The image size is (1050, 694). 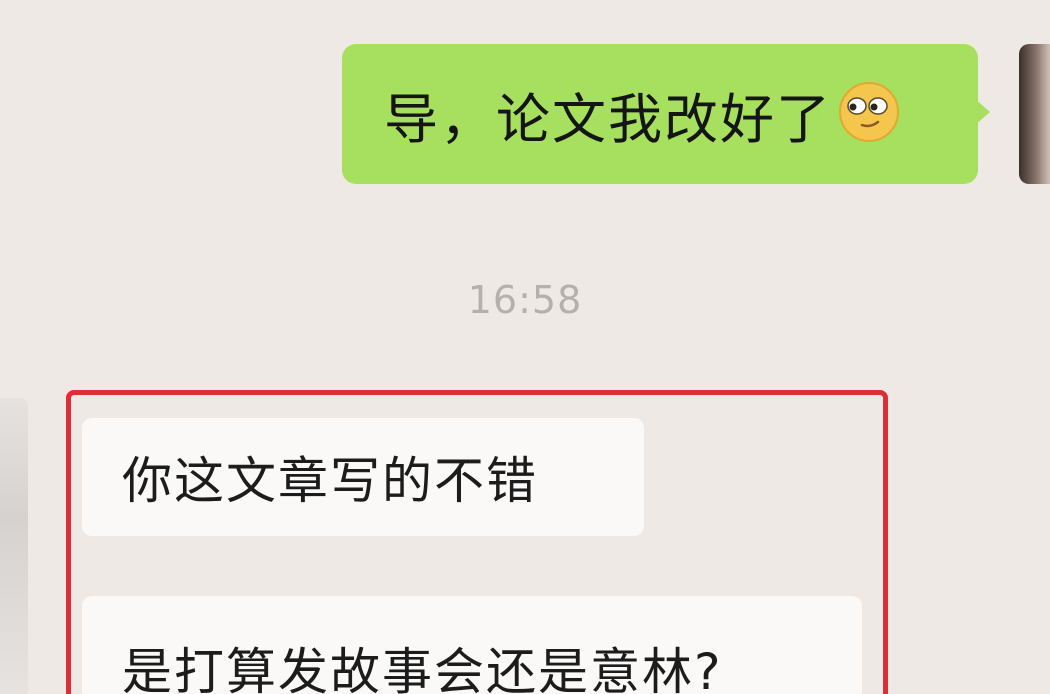 I want to click on outgoing-message-text: 导，论文我改好了, so click(x=608, y=119).